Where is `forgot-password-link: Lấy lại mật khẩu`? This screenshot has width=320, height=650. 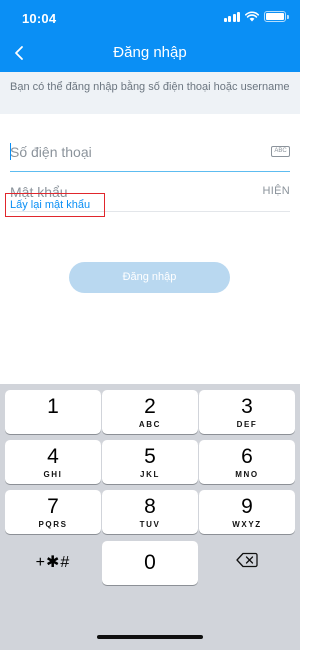 forgot-password-link: Lấy lại mật khẩu is located at coordinates (55, 205).